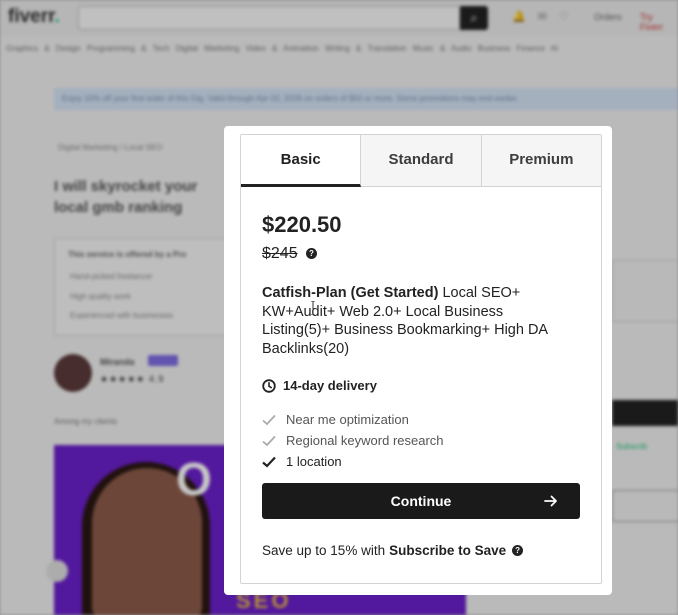 The image size is (678, 615). Describe the element at coordinates (550, 501) in the screenshot. I see `arrow-right-icon` at that location.